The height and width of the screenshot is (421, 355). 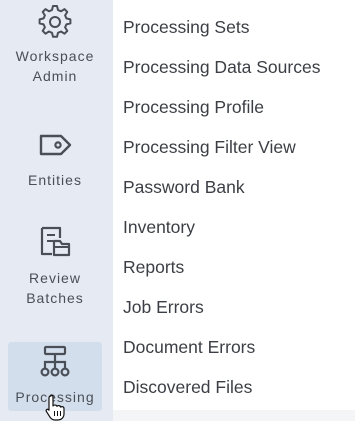 What do you see at coordinates (221, 67) in the screenshot?
I see `menu-item-processing-data-sources: Processing Data Sources` at bounding box center [221, 67].